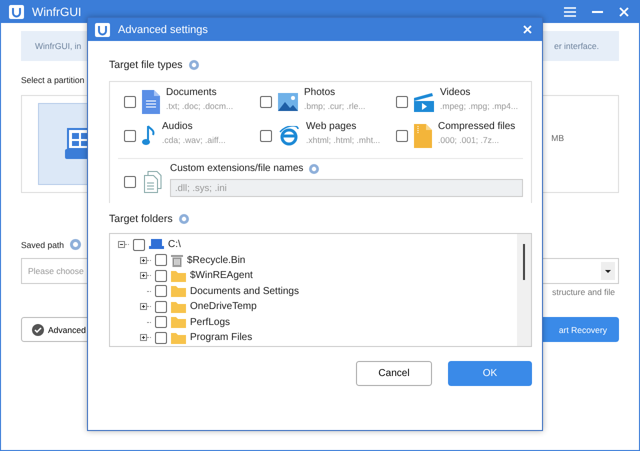 This screenshot has width=640, height=451. What do you see at coordinates (289, 136) in the screenshot?
I see `globe-e-icon` at bounding box center [289, 136].